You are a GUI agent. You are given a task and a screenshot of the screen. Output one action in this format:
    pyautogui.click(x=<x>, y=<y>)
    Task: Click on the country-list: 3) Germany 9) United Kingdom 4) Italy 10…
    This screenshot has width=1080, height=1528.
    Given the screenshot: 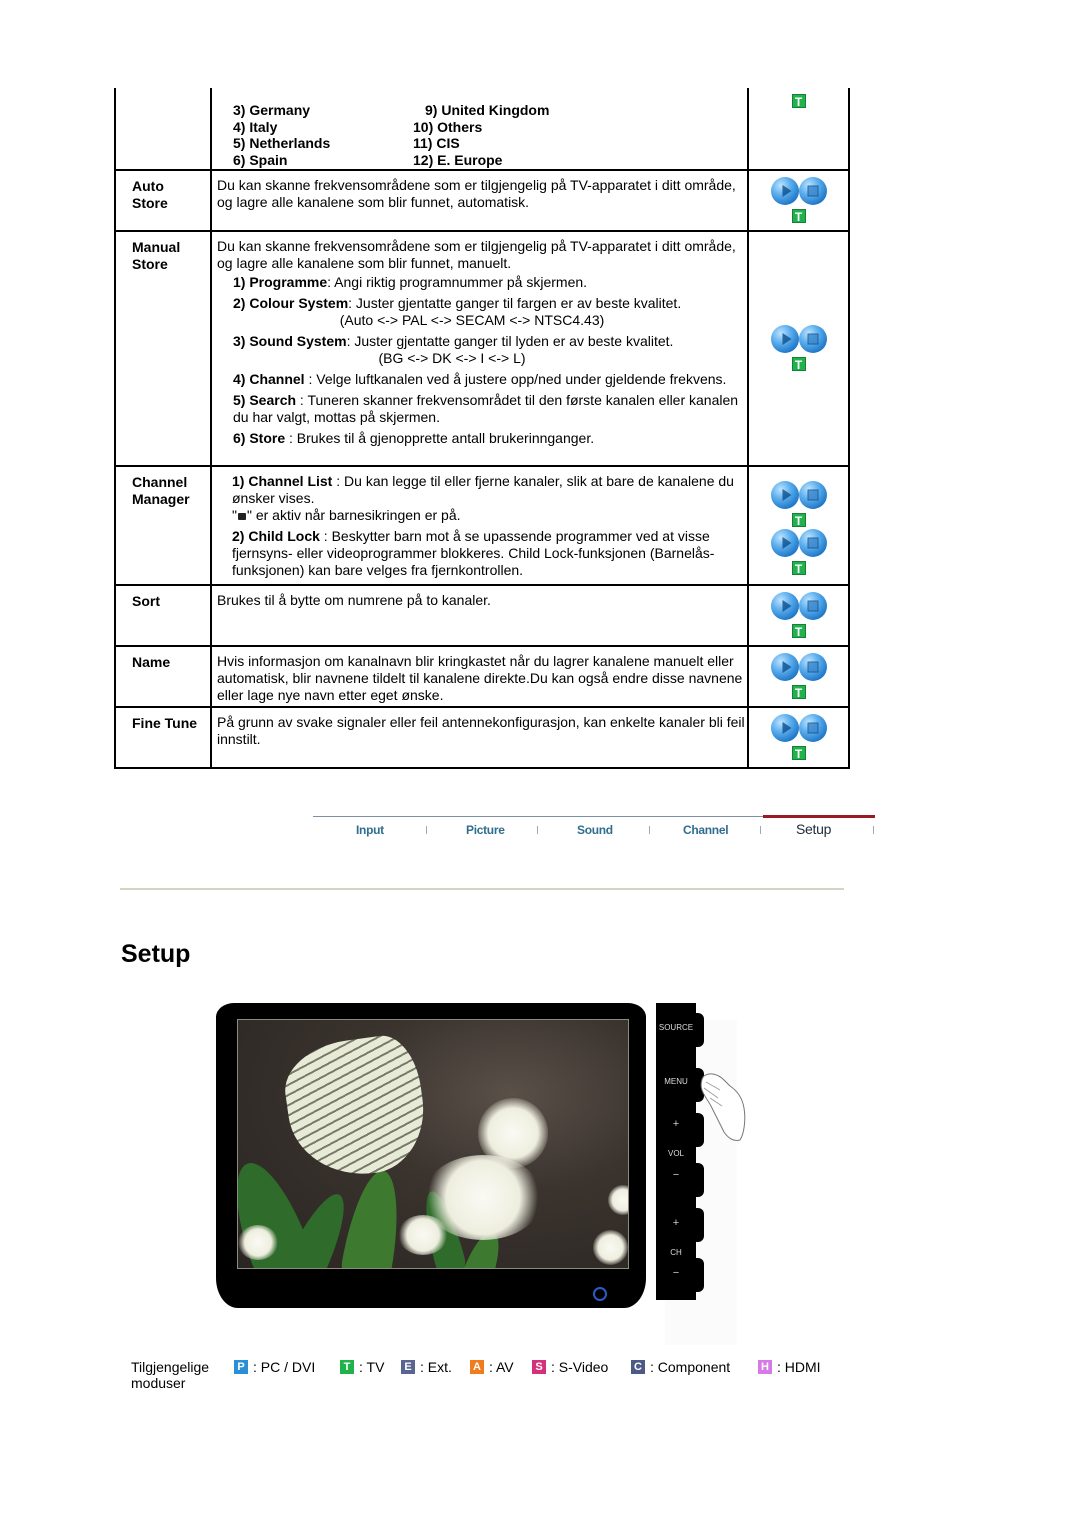 What is the action you would take?
    pyautogui.click(x=480, y=128)
    